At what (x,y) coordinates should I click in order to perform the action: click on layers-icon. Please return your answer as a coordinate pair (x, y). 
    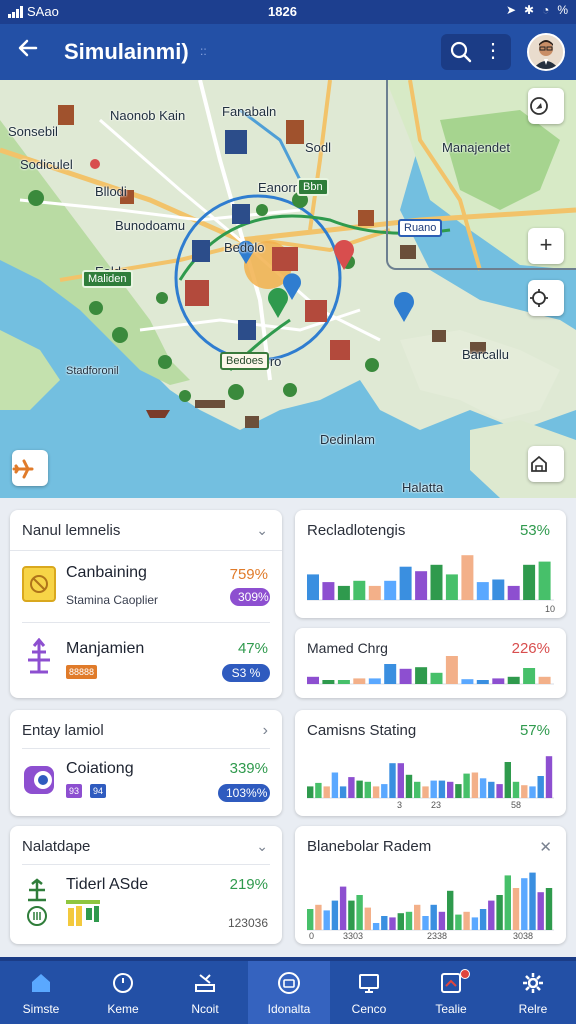
    Looking at the image, I should click on (546, 464).